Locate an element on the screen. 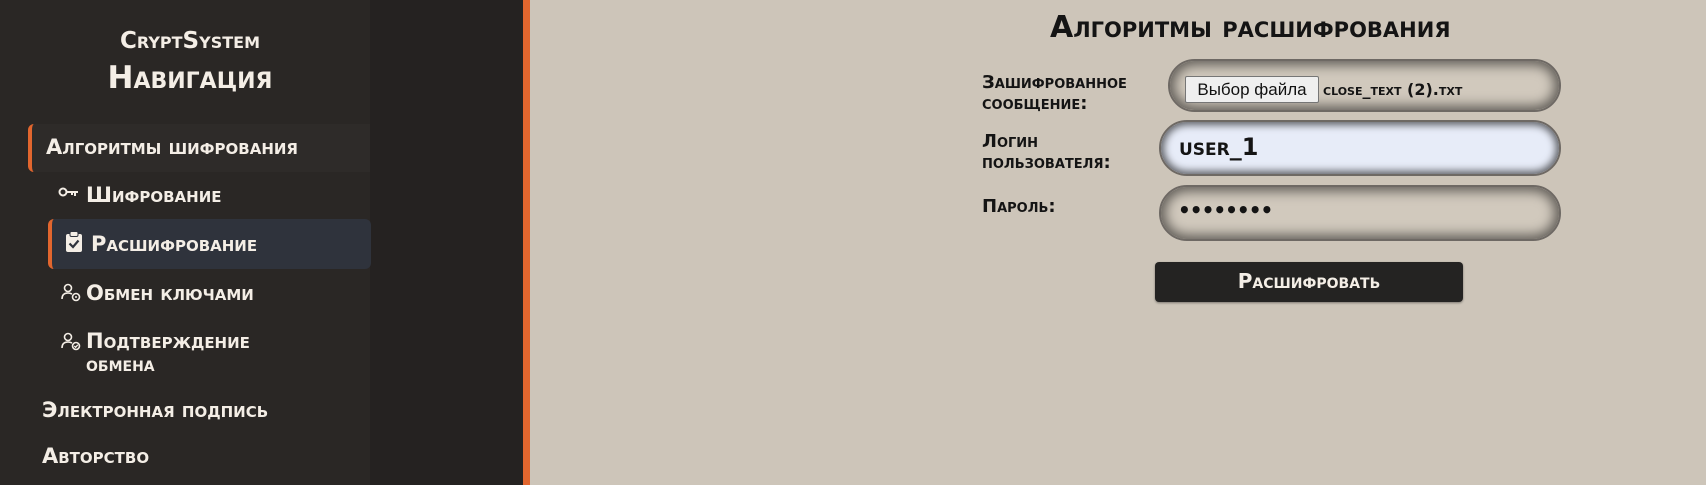 The image size is (1706, 485). nav-title: Навигация is located at coordinates (190, 78).